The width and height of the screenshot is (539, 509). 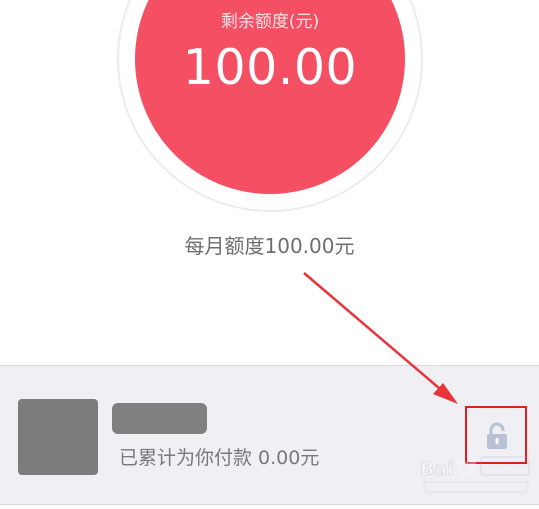 I want to click on unlock-button, so click(x=496, y=435).